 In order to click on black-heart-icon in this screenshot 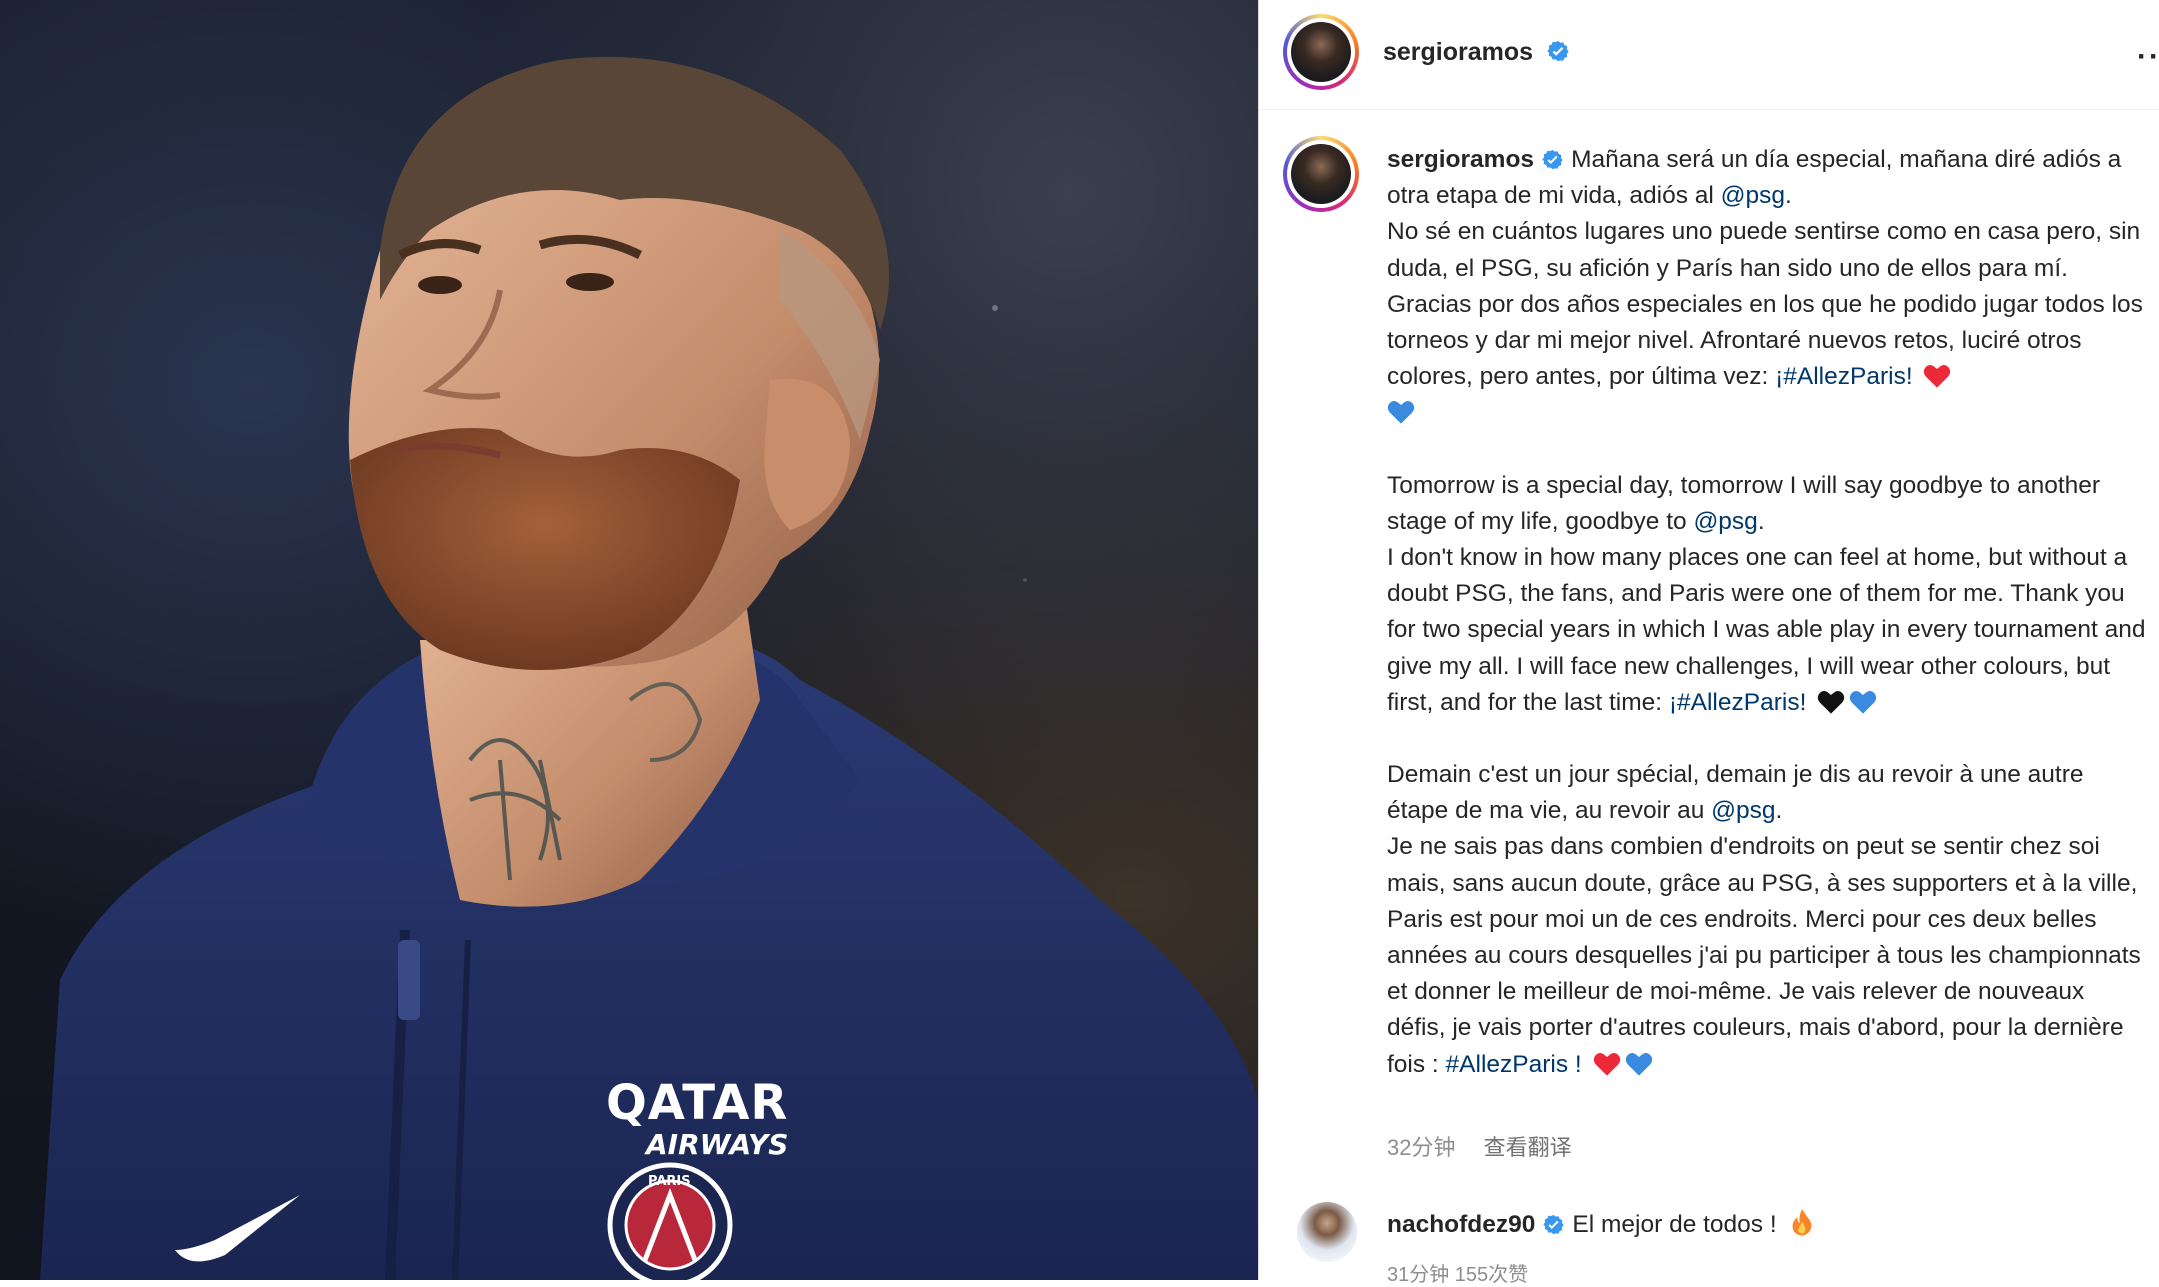, I will do `click(1831, 702)`.